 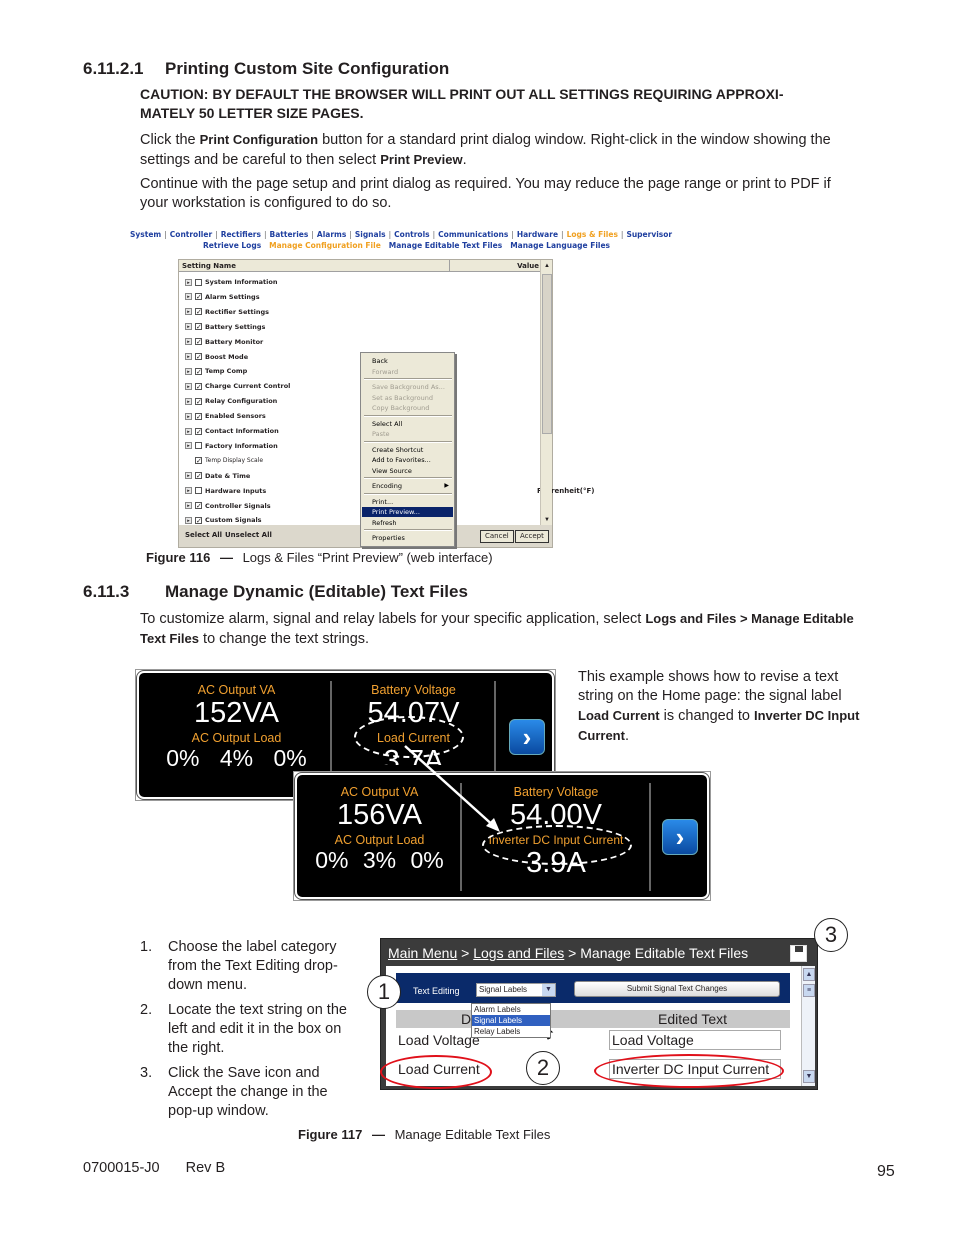 What do you see at coordinates (248, 535) in the screenshot?
I see `unselect-all-link: Unselect All` at bounding box center [248, 535].